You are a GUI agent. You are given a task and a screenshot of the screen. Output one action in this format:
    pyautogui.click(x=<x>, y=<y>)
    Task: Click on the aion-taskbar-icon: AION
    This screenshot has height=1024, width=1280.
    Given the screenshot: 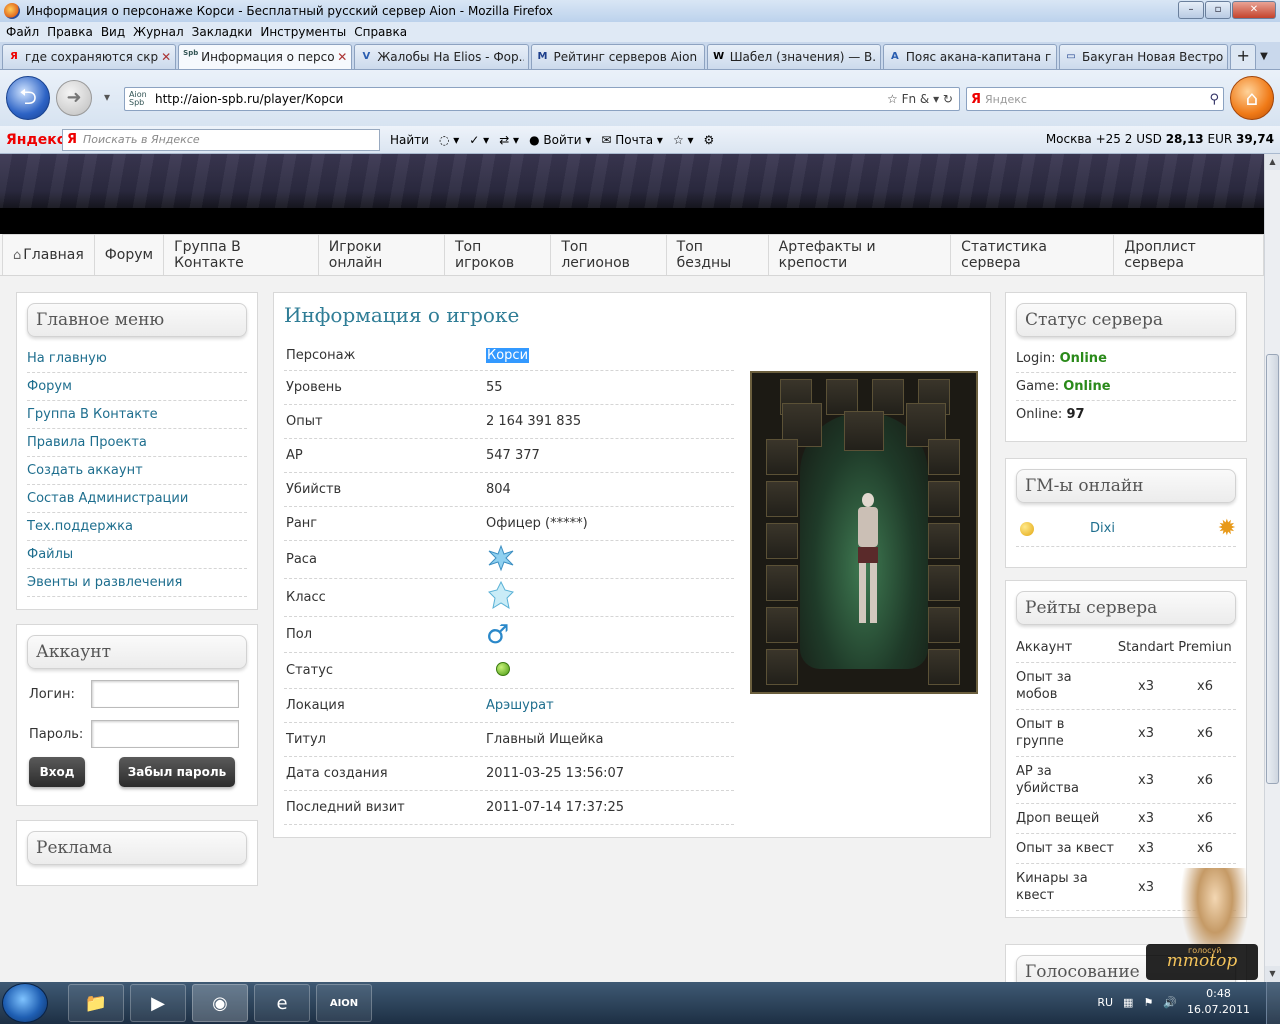 What is the action you would take?
    pyautogui.click(x=344, y=1003)
    